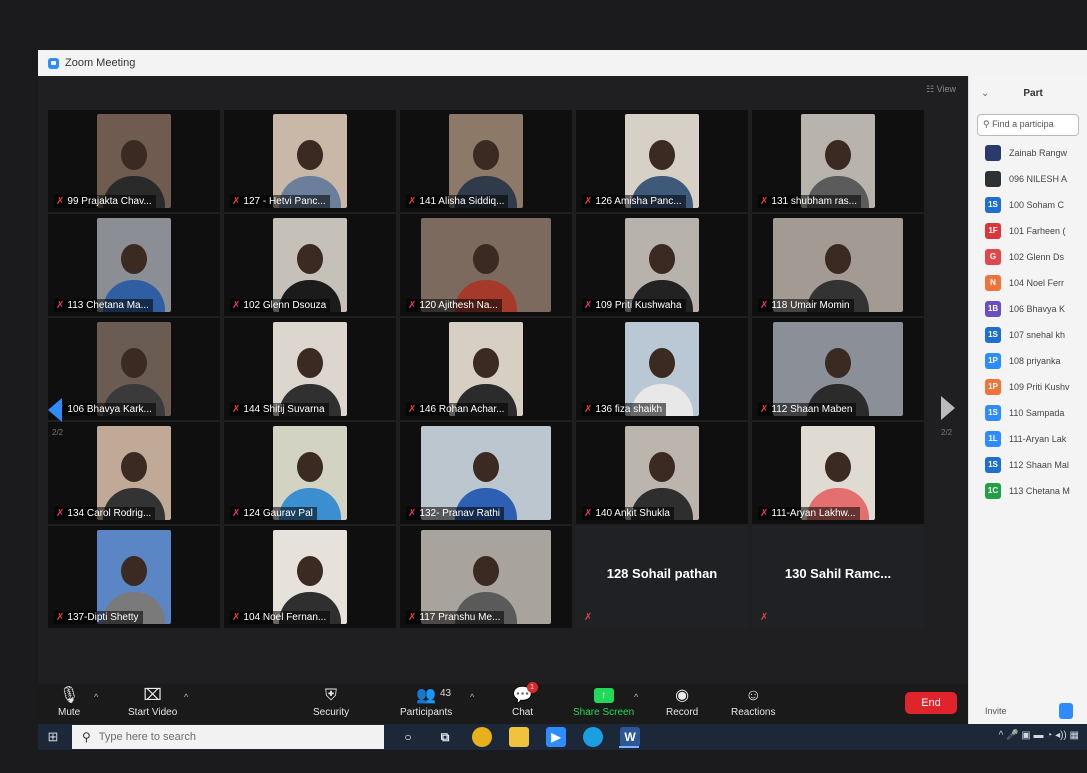 The height and width of the screenshot is (773, 1087). I want to click on participant-video-tile: ✗ 109 Priti Kushwaha, so click(662, 265).